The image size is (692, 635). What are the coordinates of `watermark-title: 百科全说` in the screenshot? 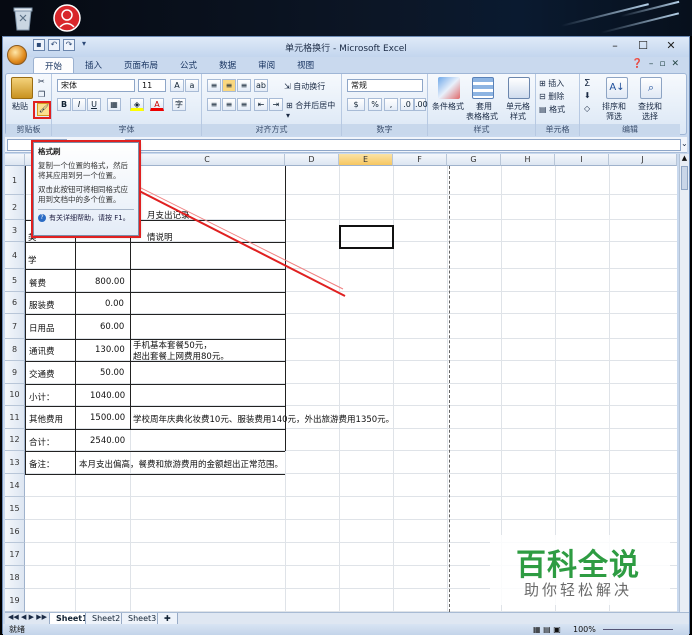 It's located at (578, 565).